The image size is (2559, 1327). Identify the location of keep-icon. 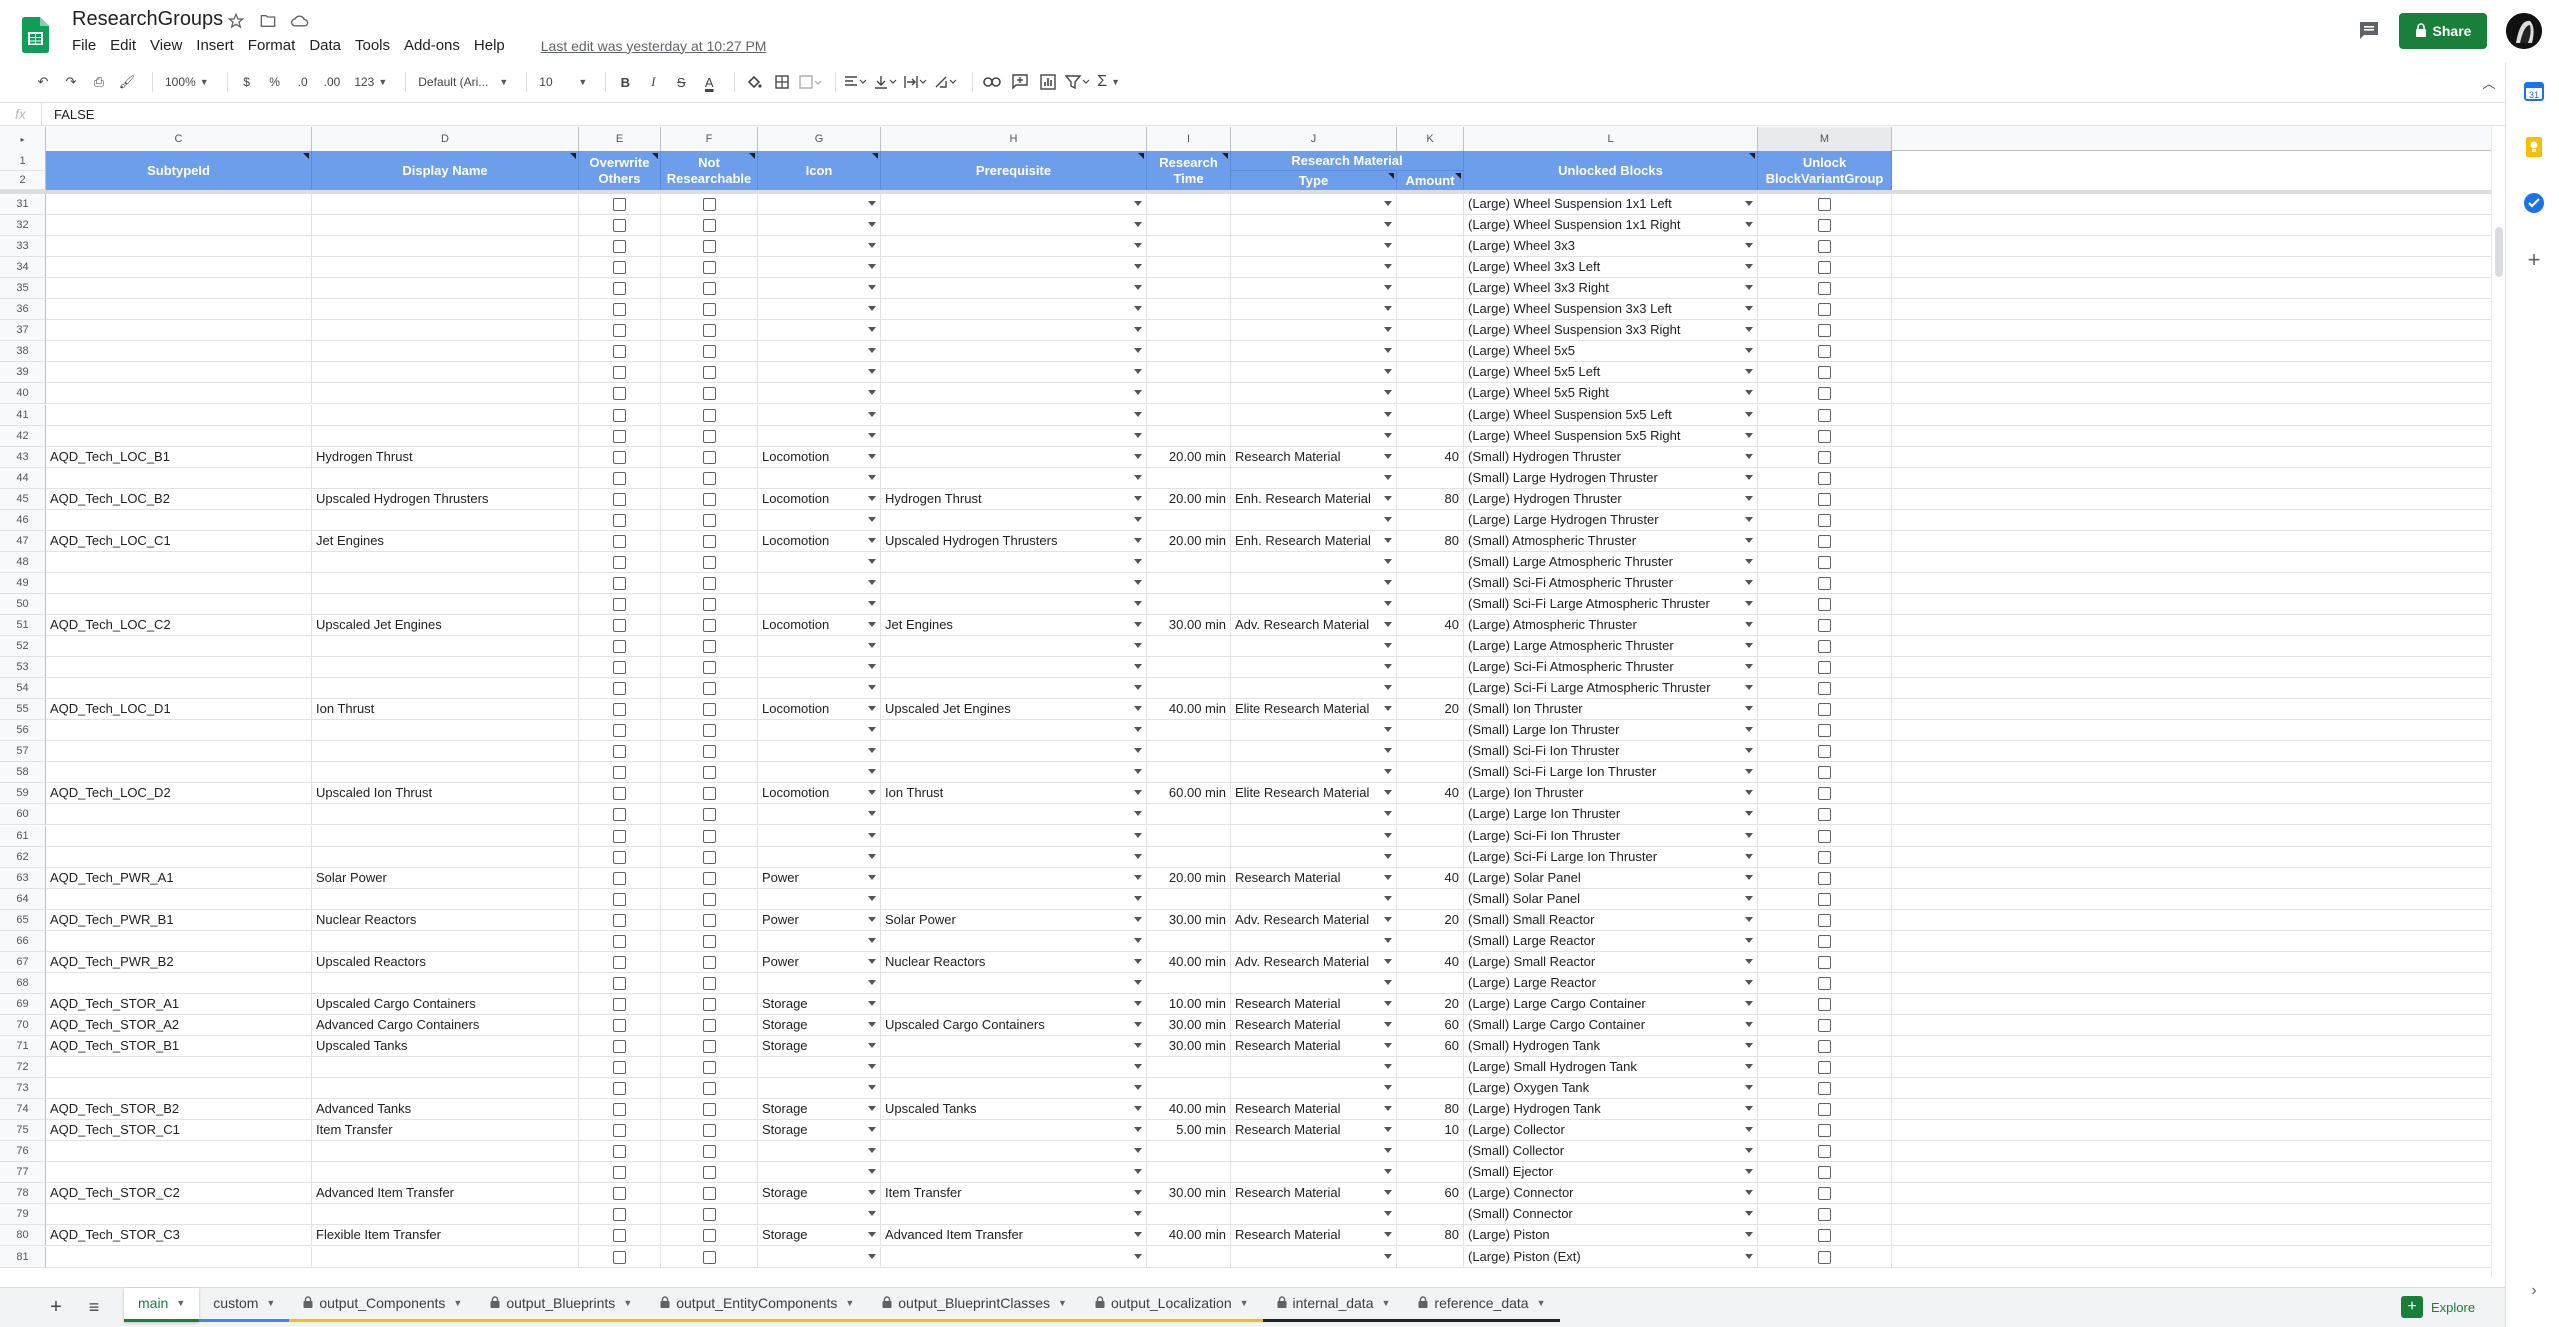
(2534, 147).